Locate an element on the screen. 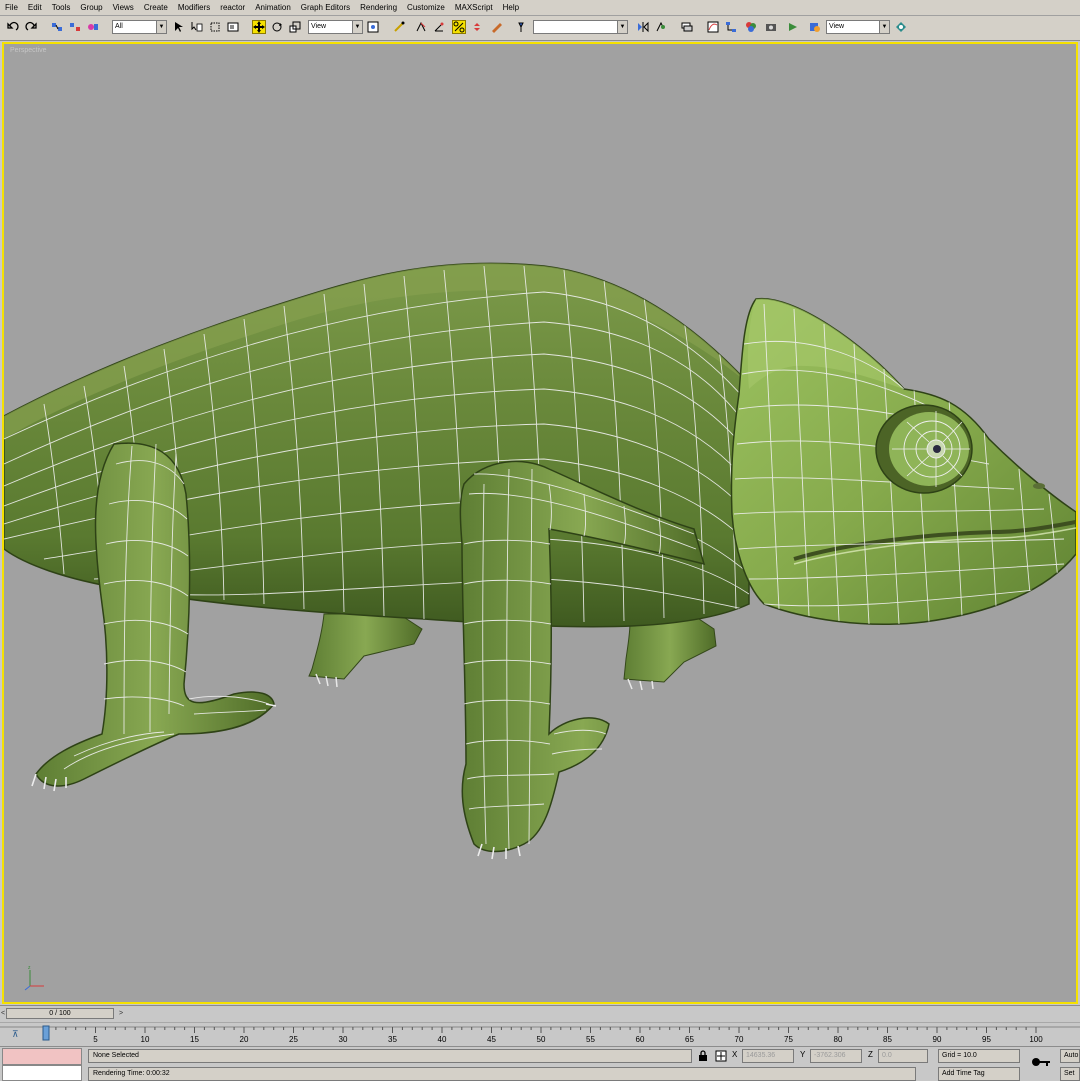 Image resolution: width=1080 pixels, height=1081 pixels. menu-modifiers: Modifiers is located at coordinates (194, 7).